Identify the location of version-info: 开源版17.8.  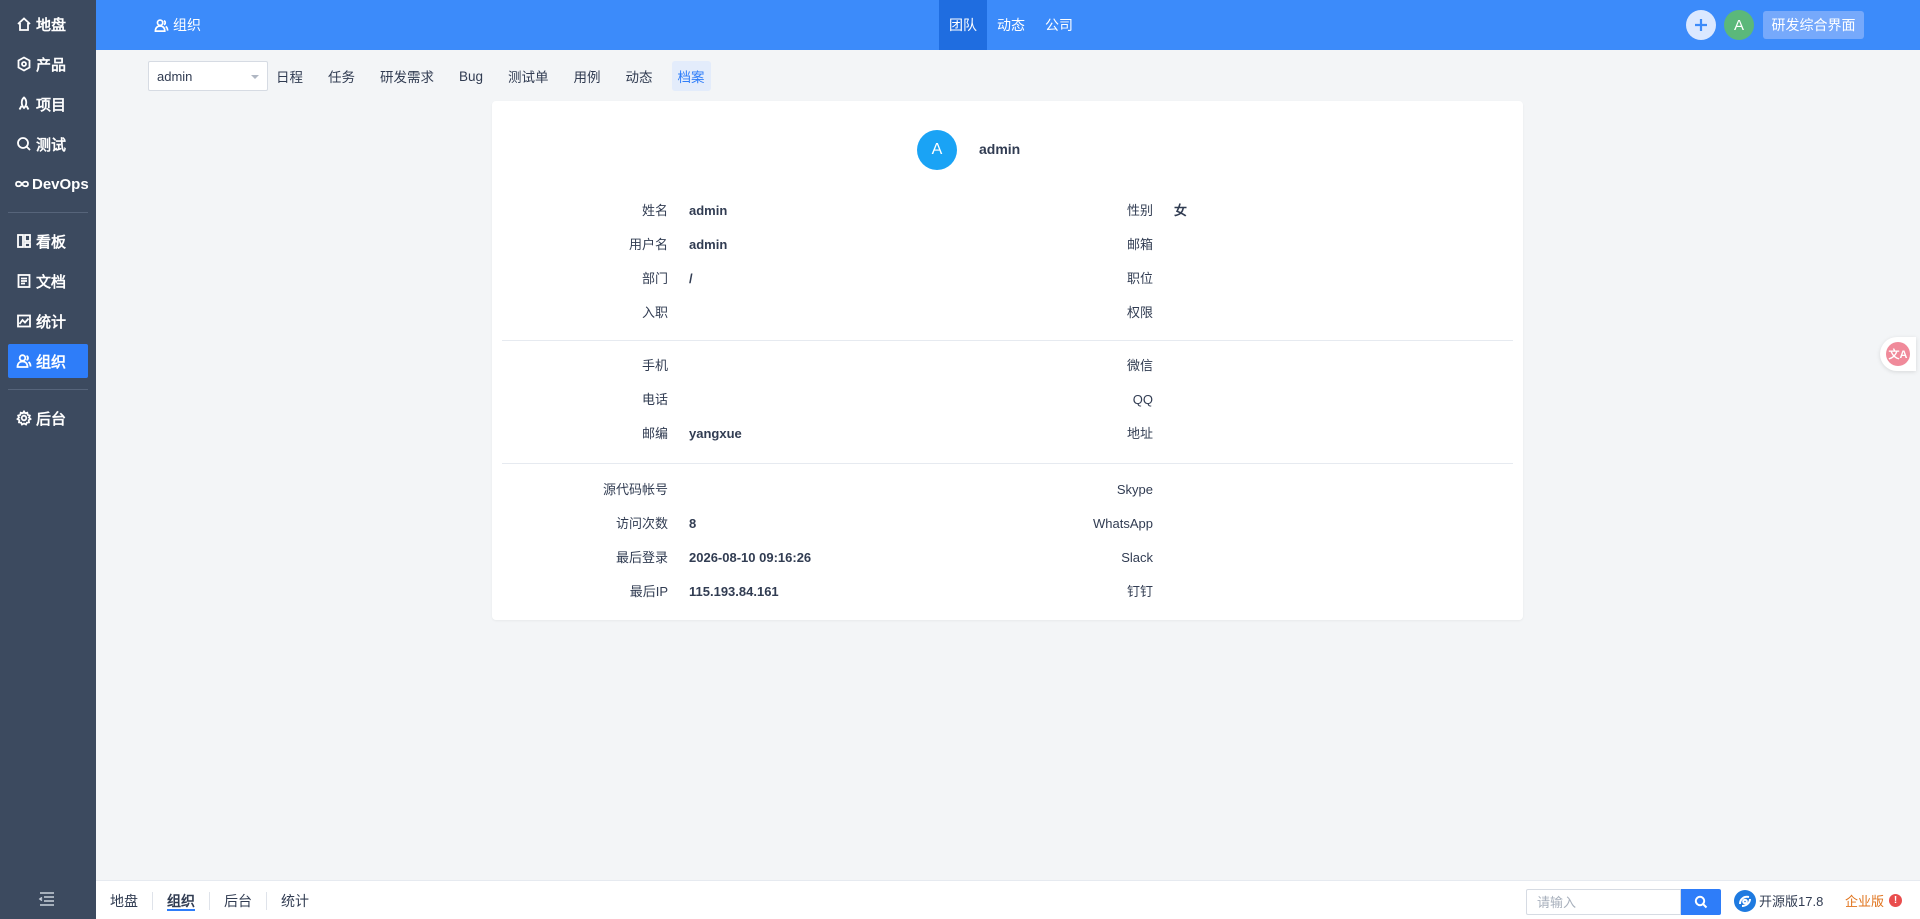
(1778, 900).